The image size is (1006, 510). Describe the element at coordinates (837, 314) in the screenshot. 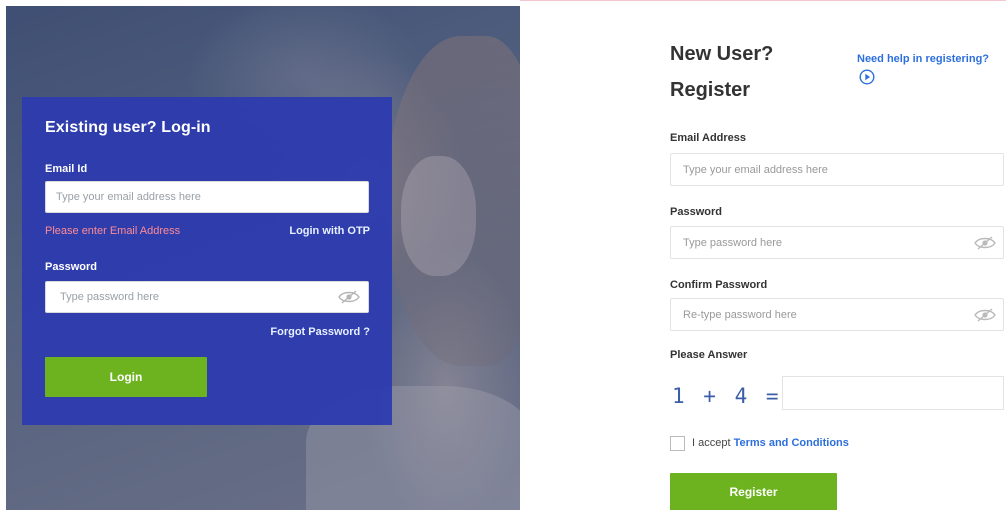

I see `register-confirm-password-input` at that location.